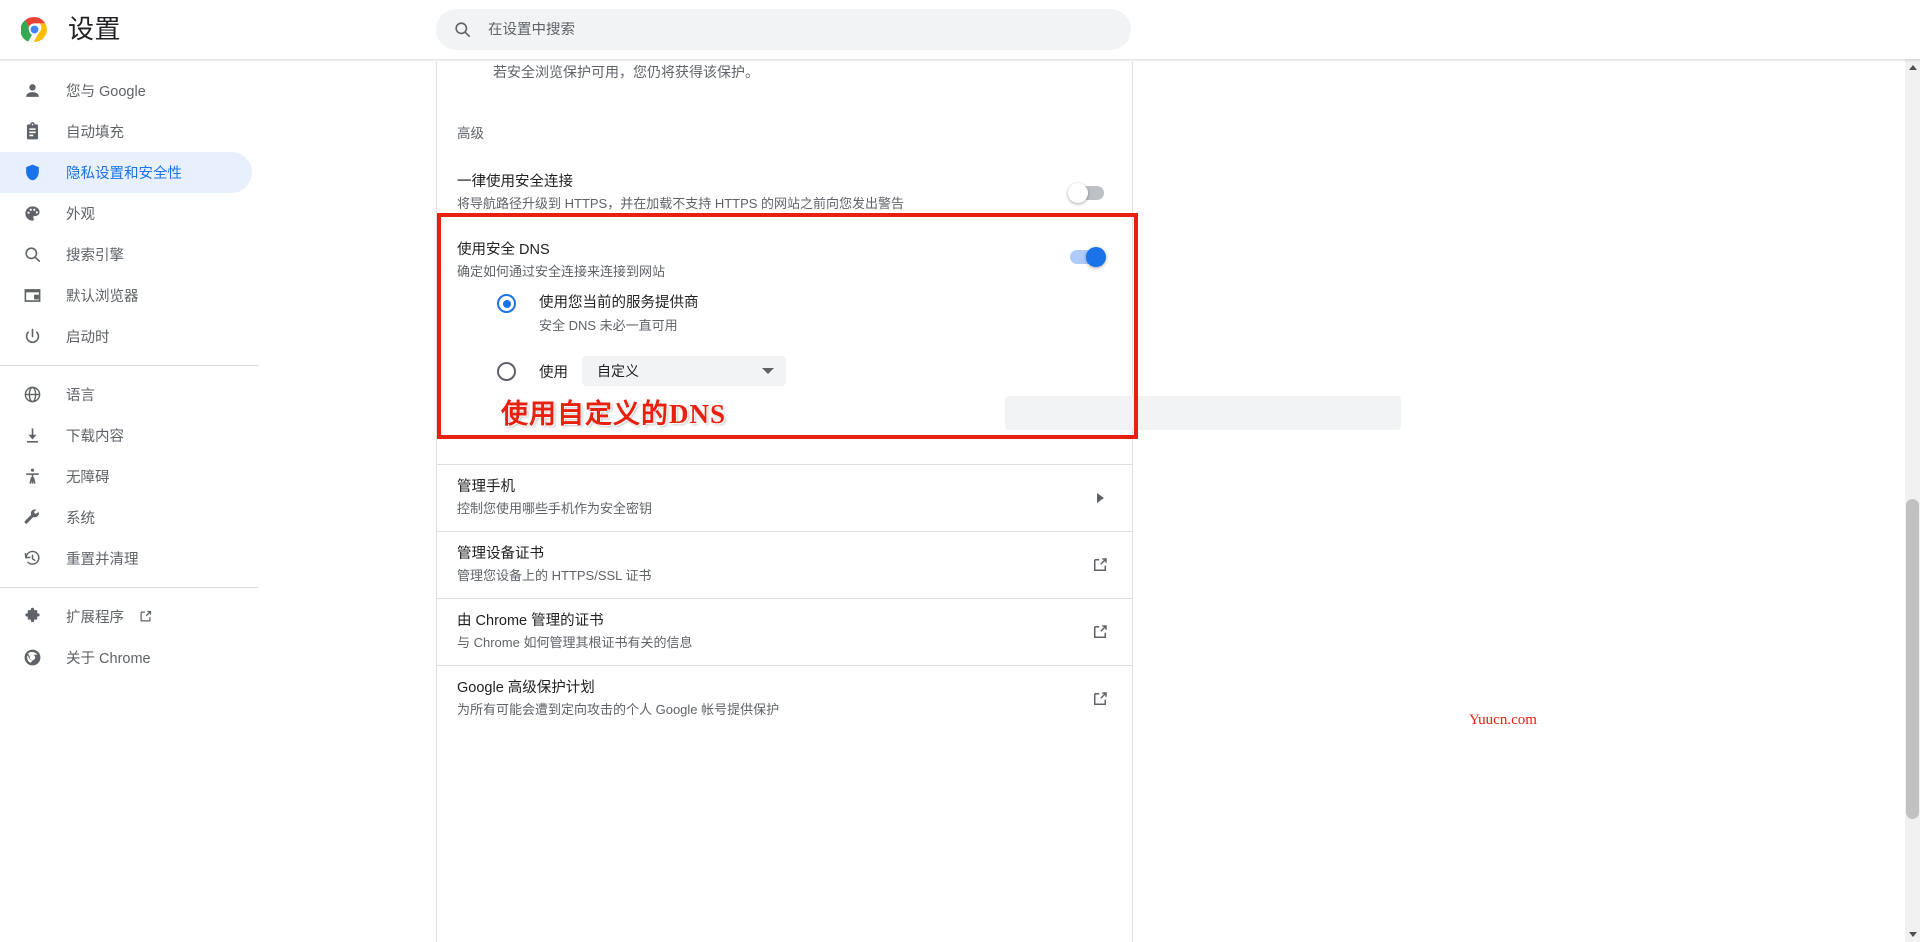  Describe the element at coordinates (80, 519) in the screenshot. I see `sidebar-item-label: 系统` at that location.